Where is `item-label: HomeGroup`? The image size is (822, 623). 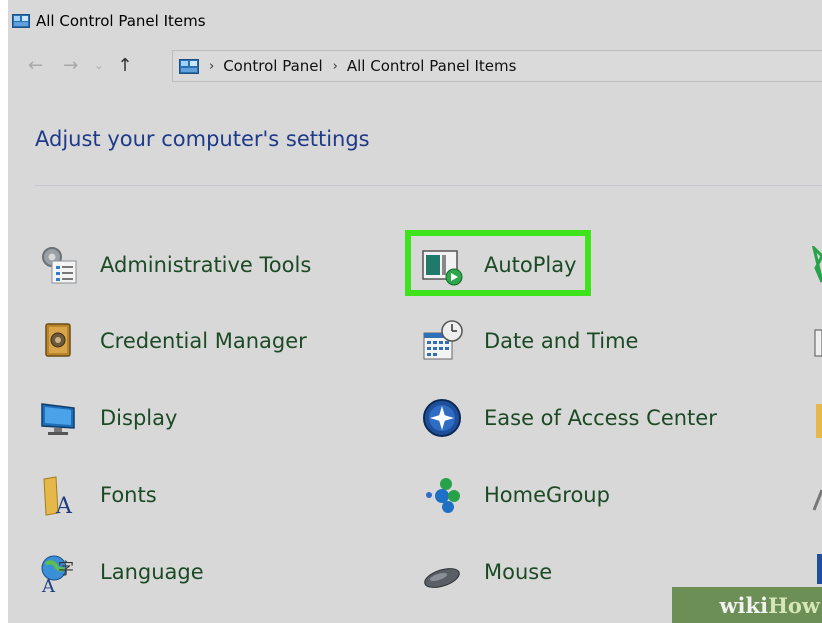 item-label: HomeGroup is located at coordinates (547, 495).